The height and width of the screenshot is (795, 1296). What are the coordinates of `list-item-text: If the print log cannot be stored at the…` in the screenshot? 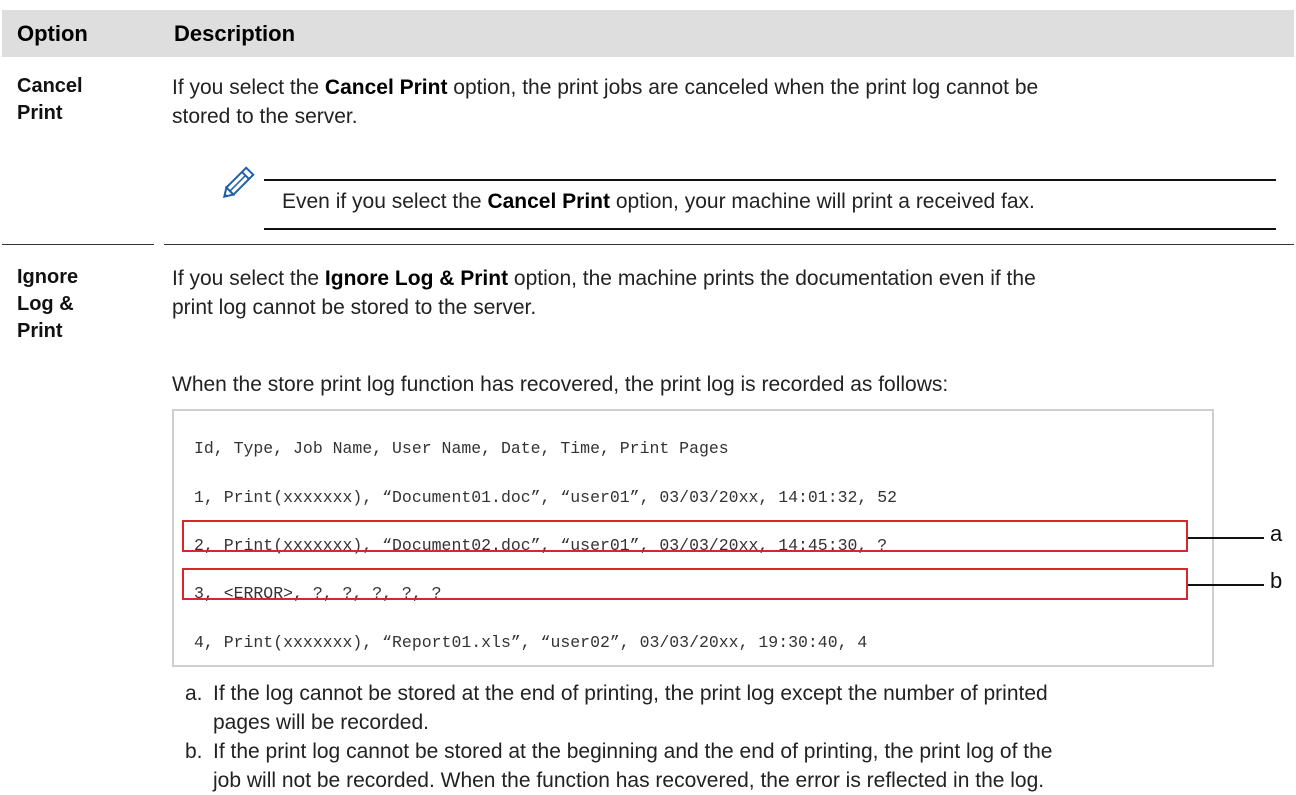 It's located at (633, 751).